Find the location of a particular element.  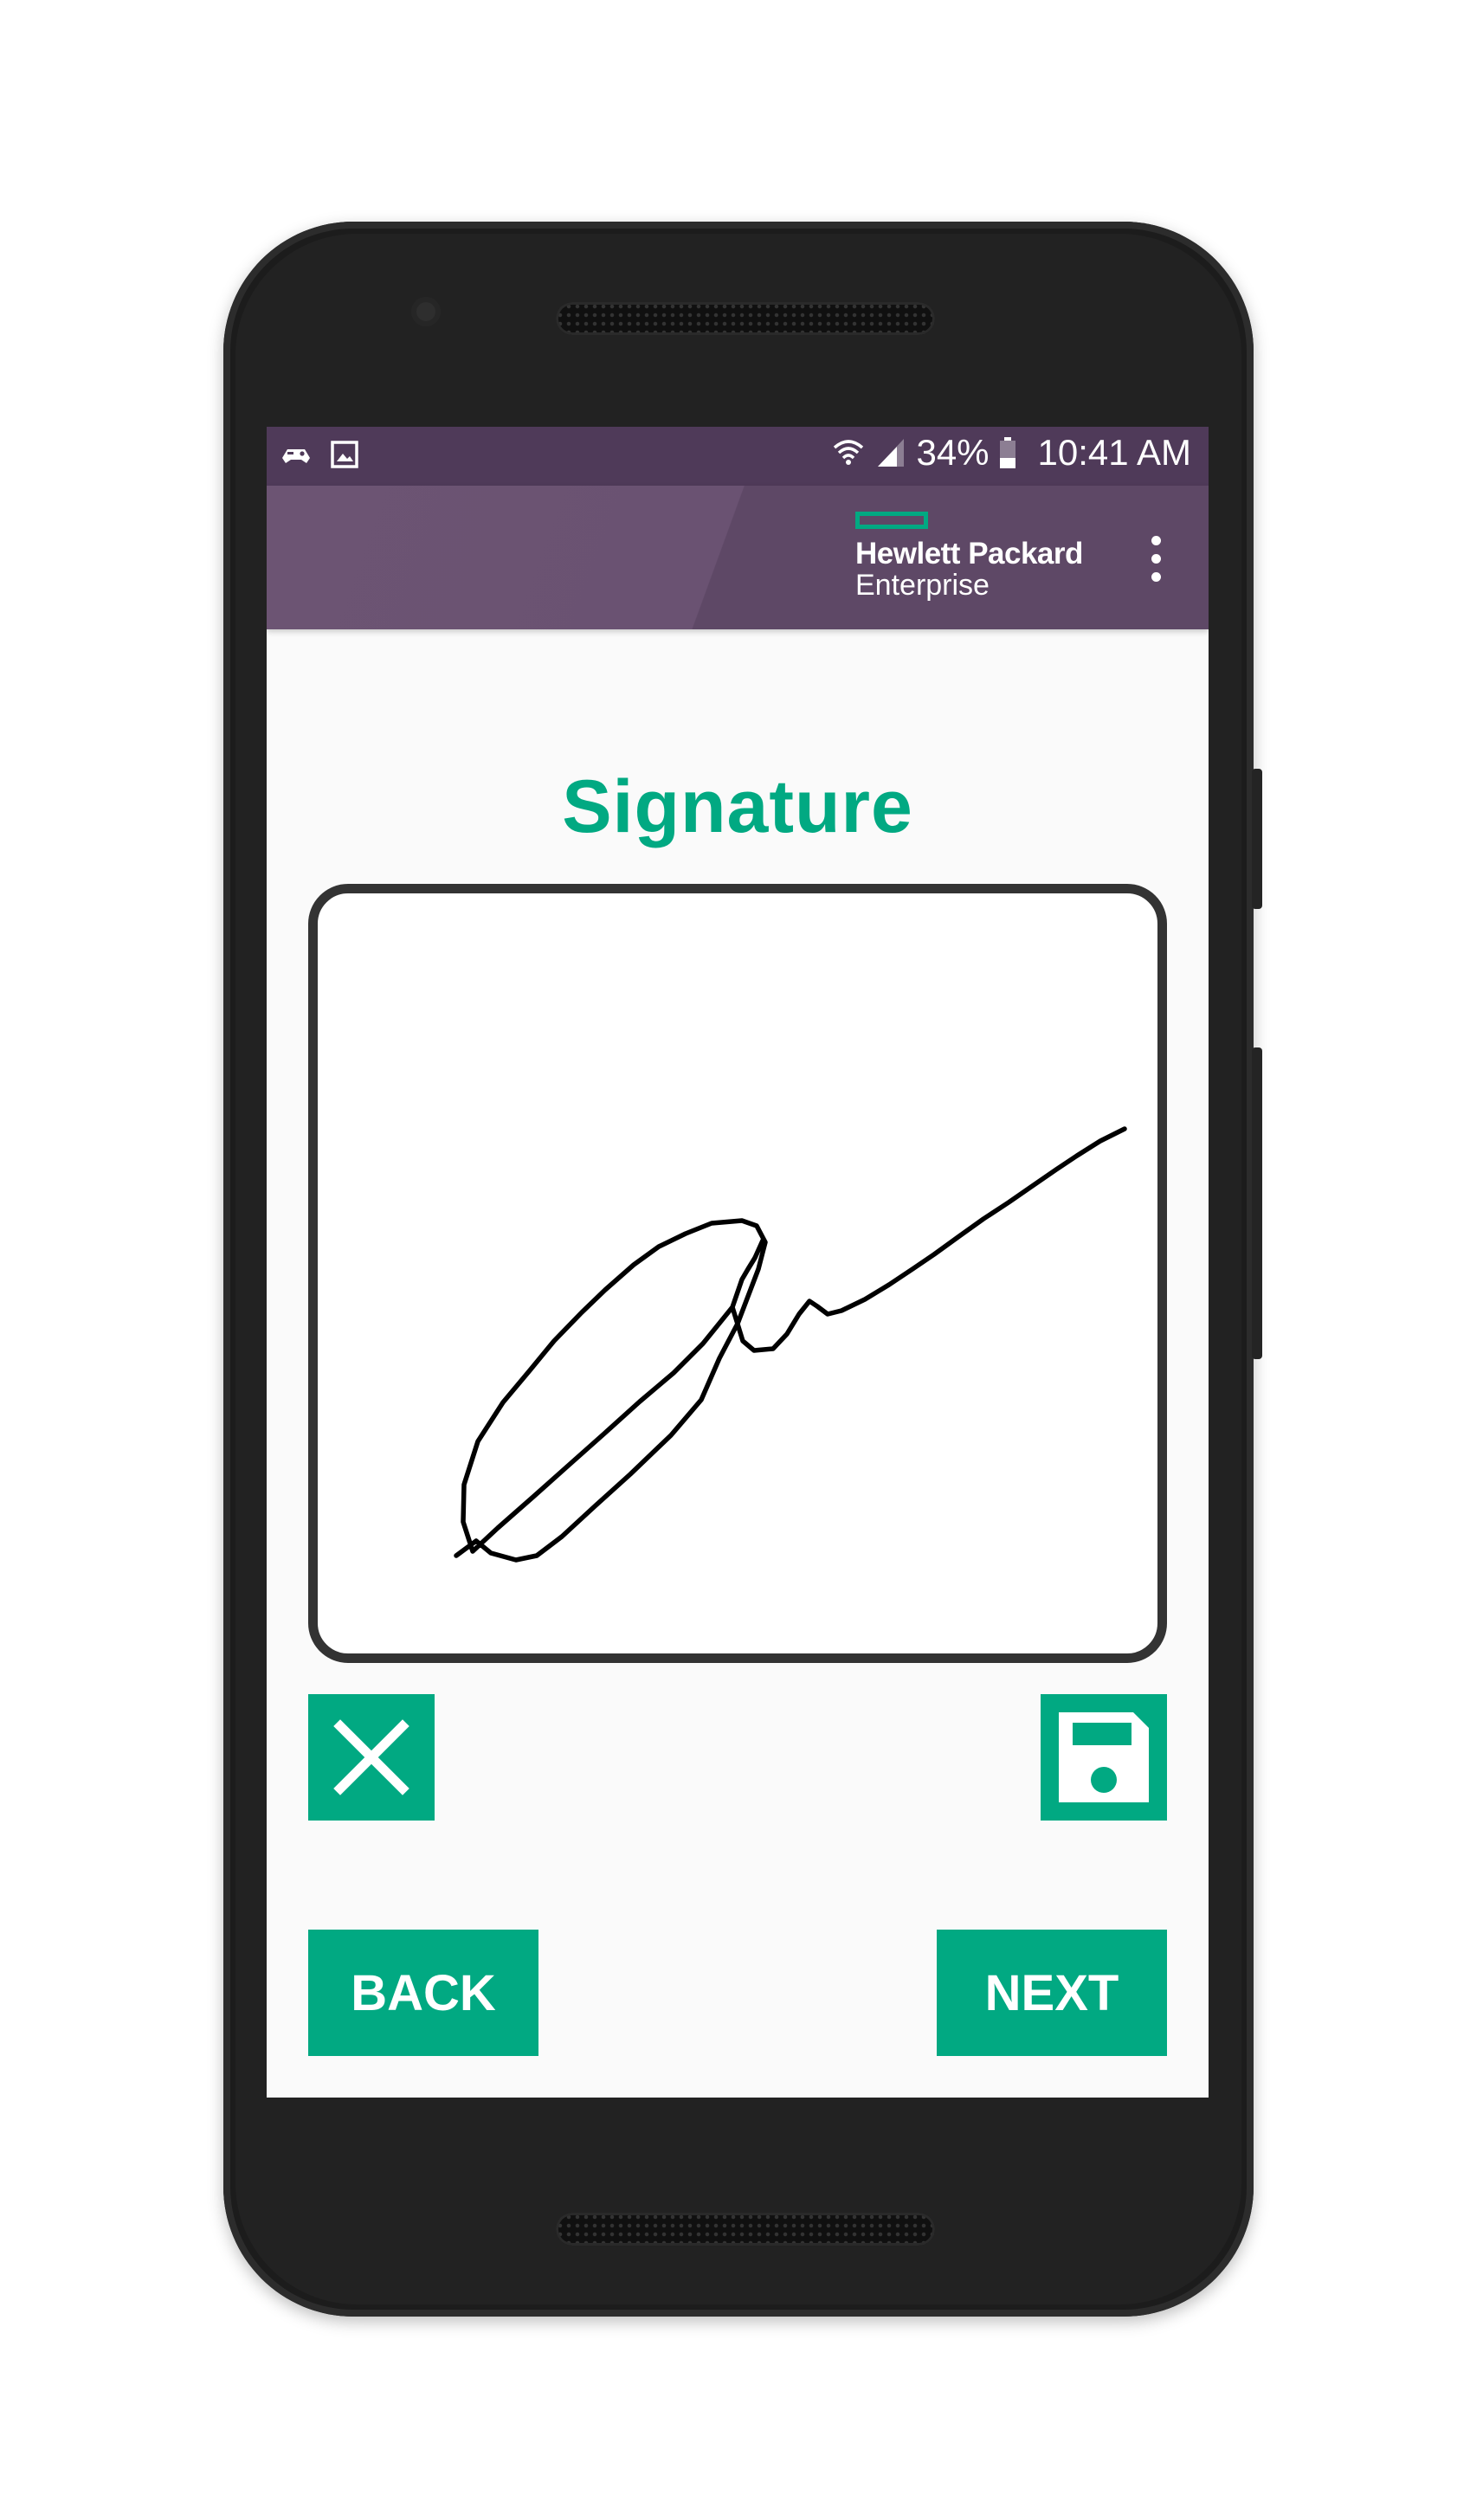

hpe-logo-bar is located at coordinates (891, 520).